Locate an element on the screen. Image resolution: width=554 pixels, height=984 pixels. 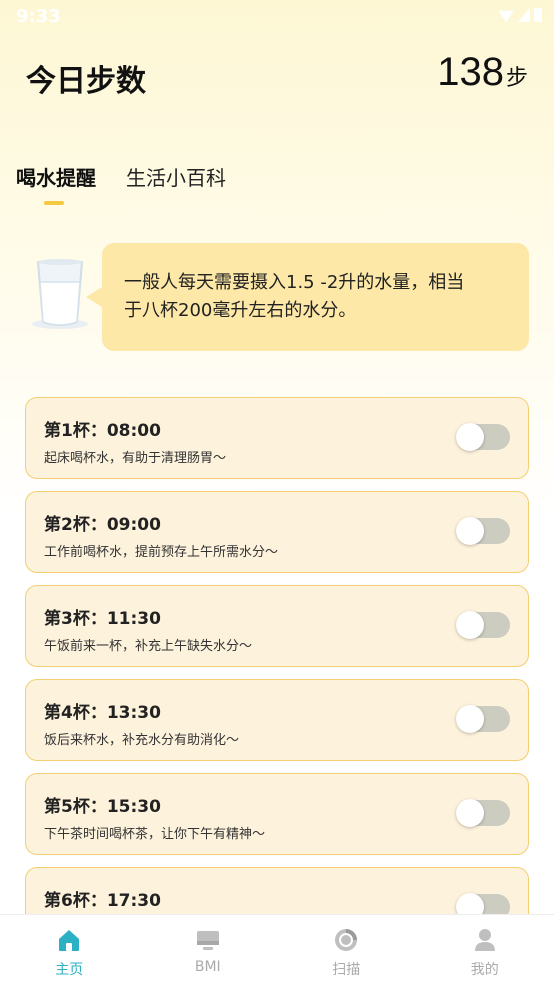
cup-title: 第3杯：11:30 is located at coordinates (102, 619).